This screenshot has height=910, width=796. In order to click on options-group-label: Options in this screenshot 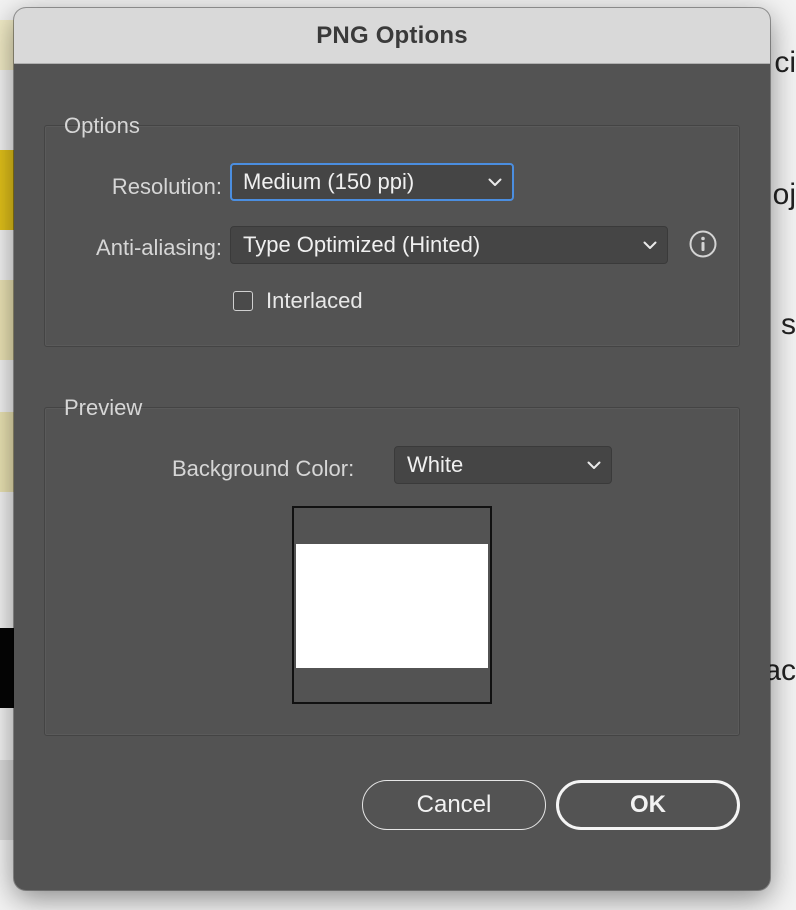, I will do `click(102, 125)`.